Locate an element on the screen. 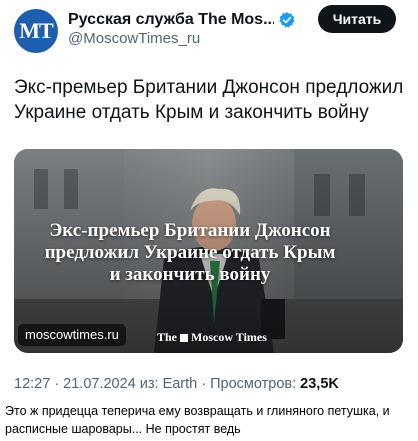  account-avatar: MT is located at coordinates (36, 31).